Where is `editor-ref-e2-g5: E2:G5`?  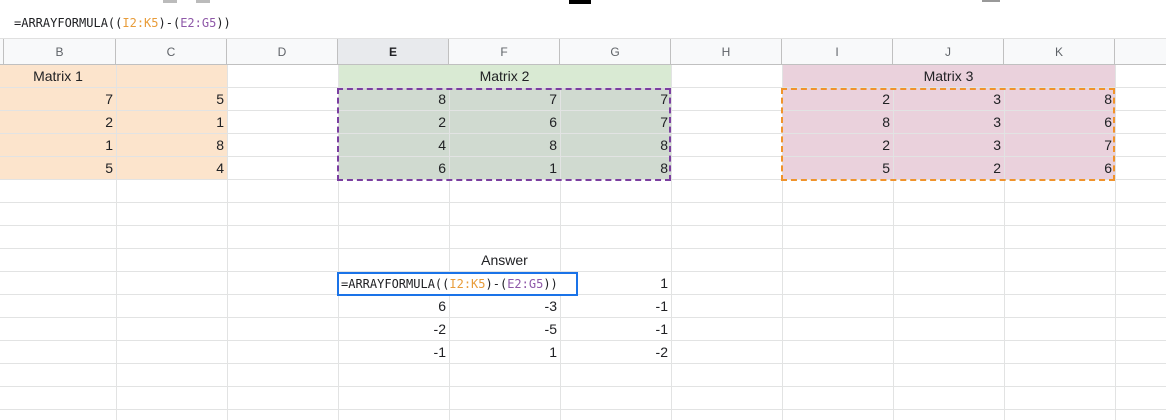 editor-ref-e2-g5: E2:G5 is located at coordinates (525, 284).